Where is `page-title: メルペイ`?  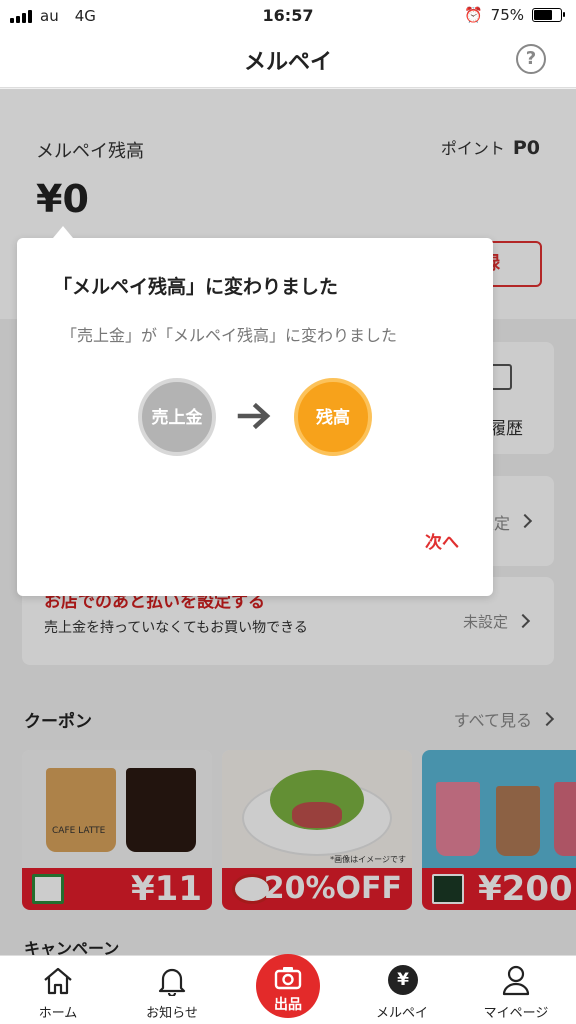 page-title: メルペイ is located at coordinates (287, 62).